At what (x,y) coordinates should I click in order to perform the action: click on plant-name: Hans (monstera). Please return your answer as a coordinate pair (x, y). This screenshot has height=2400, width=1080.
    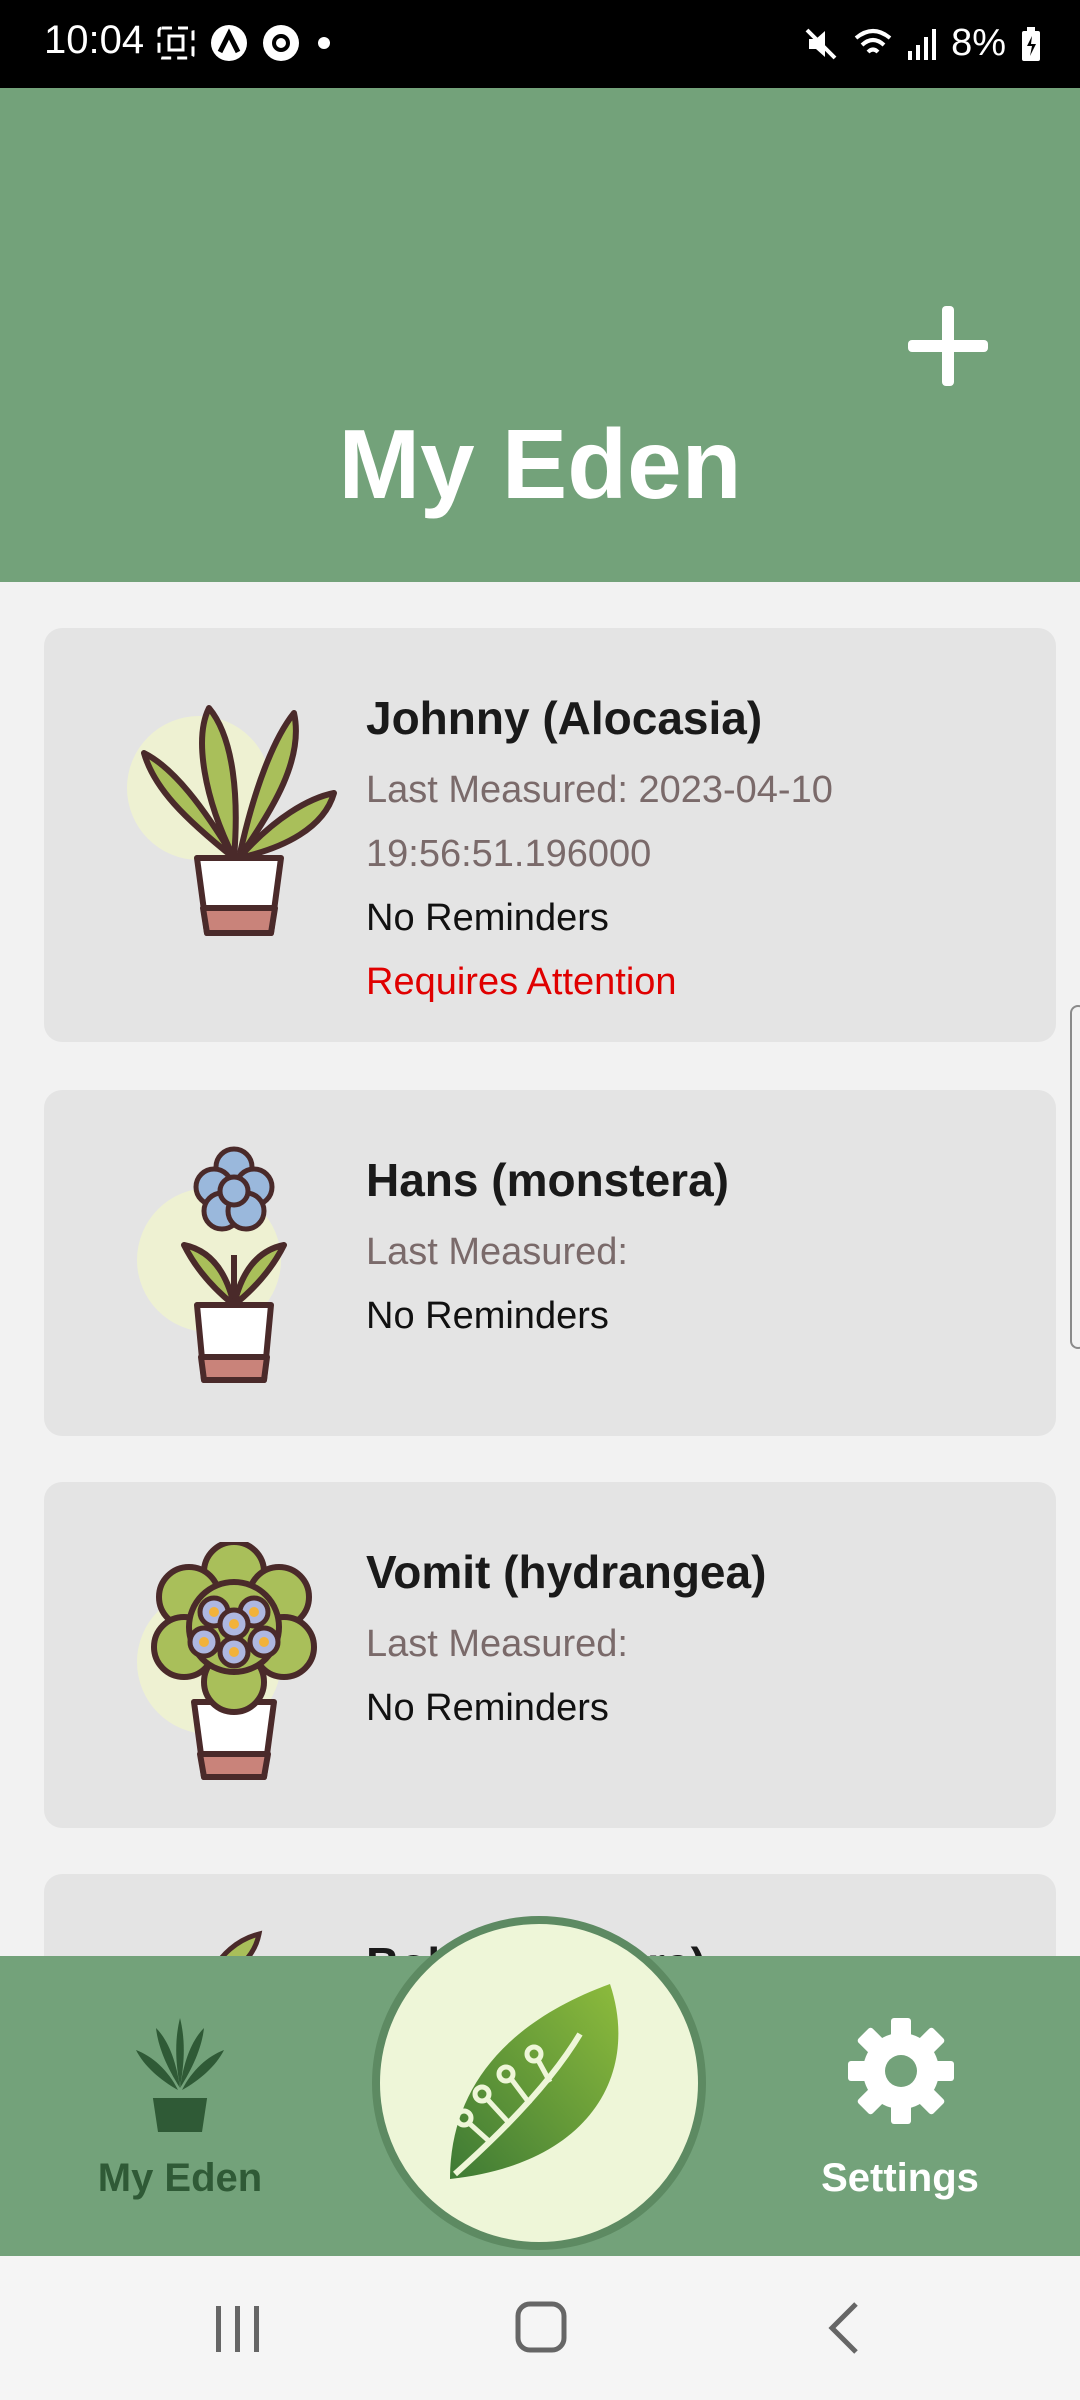
    Looking at the image, I should click on (547, 1180).